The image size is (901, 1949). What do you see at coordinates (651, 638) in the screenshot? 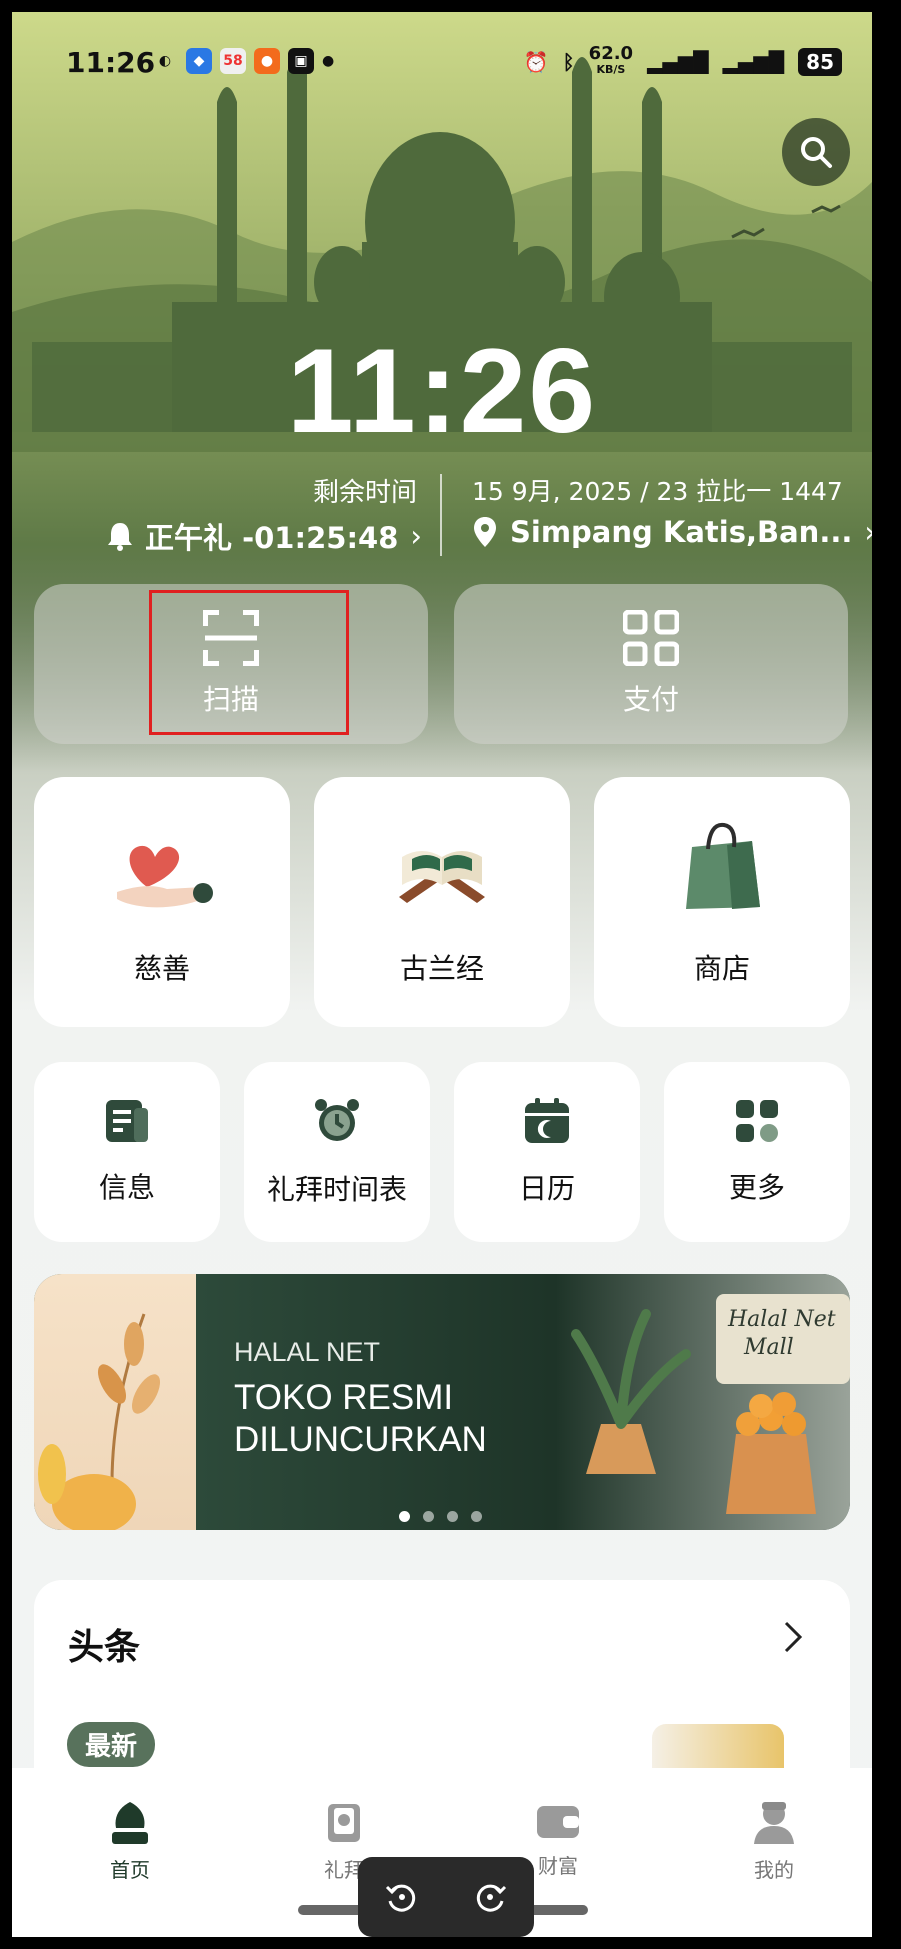
I see `qr-pay-icon` at bounding box center [651, 638].